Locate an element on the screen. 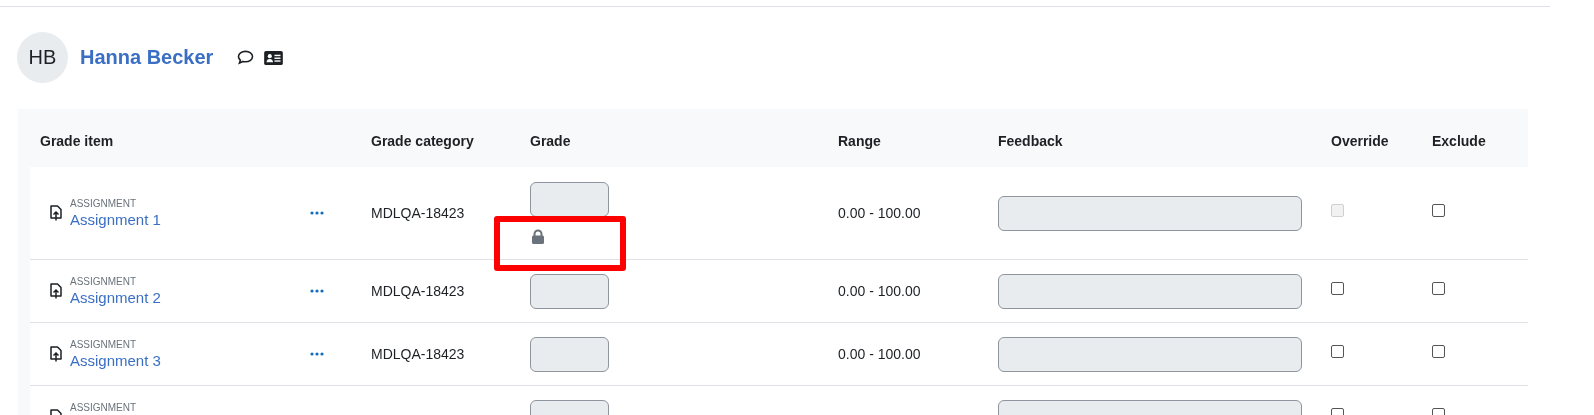  user-name-link: Hanna Becker is located at coordinates (147, 57).